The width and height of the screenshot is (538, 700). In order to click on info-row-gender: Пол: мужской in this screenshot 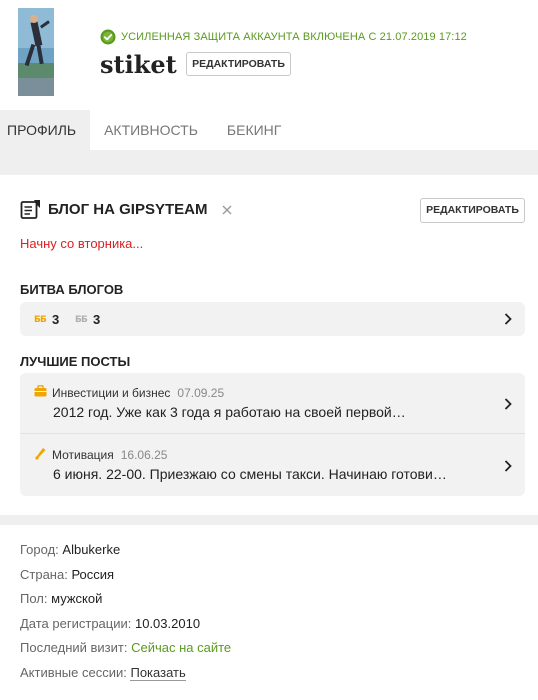, I will do `click(125, 603)`.